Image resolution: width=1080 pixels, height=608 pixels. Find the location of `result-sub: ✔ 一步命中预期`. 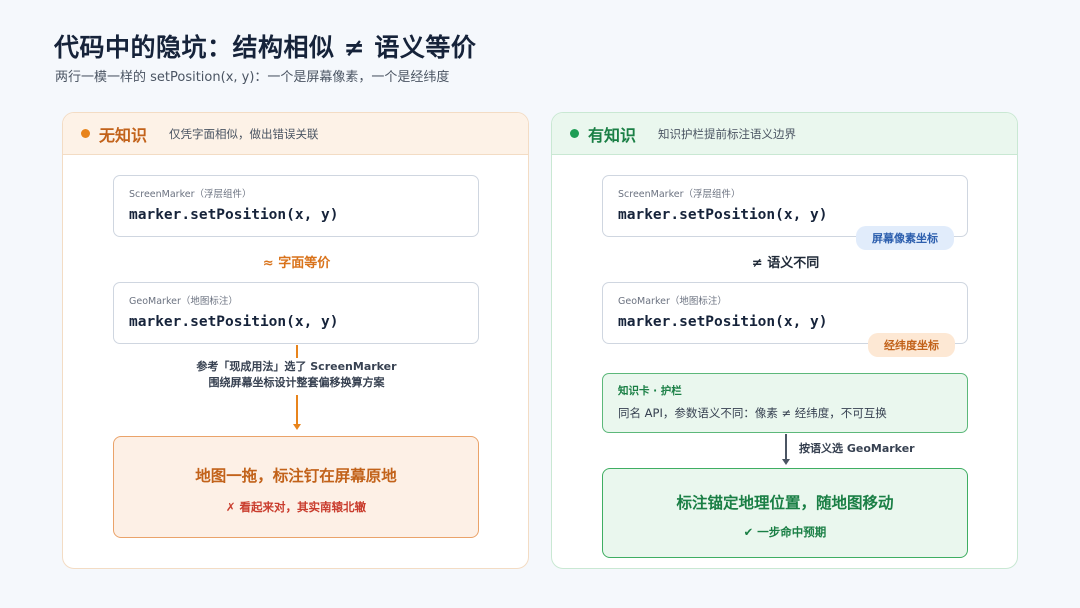

result-sub: ✔ 一步命中预期 is located at coordinates (785, 532).